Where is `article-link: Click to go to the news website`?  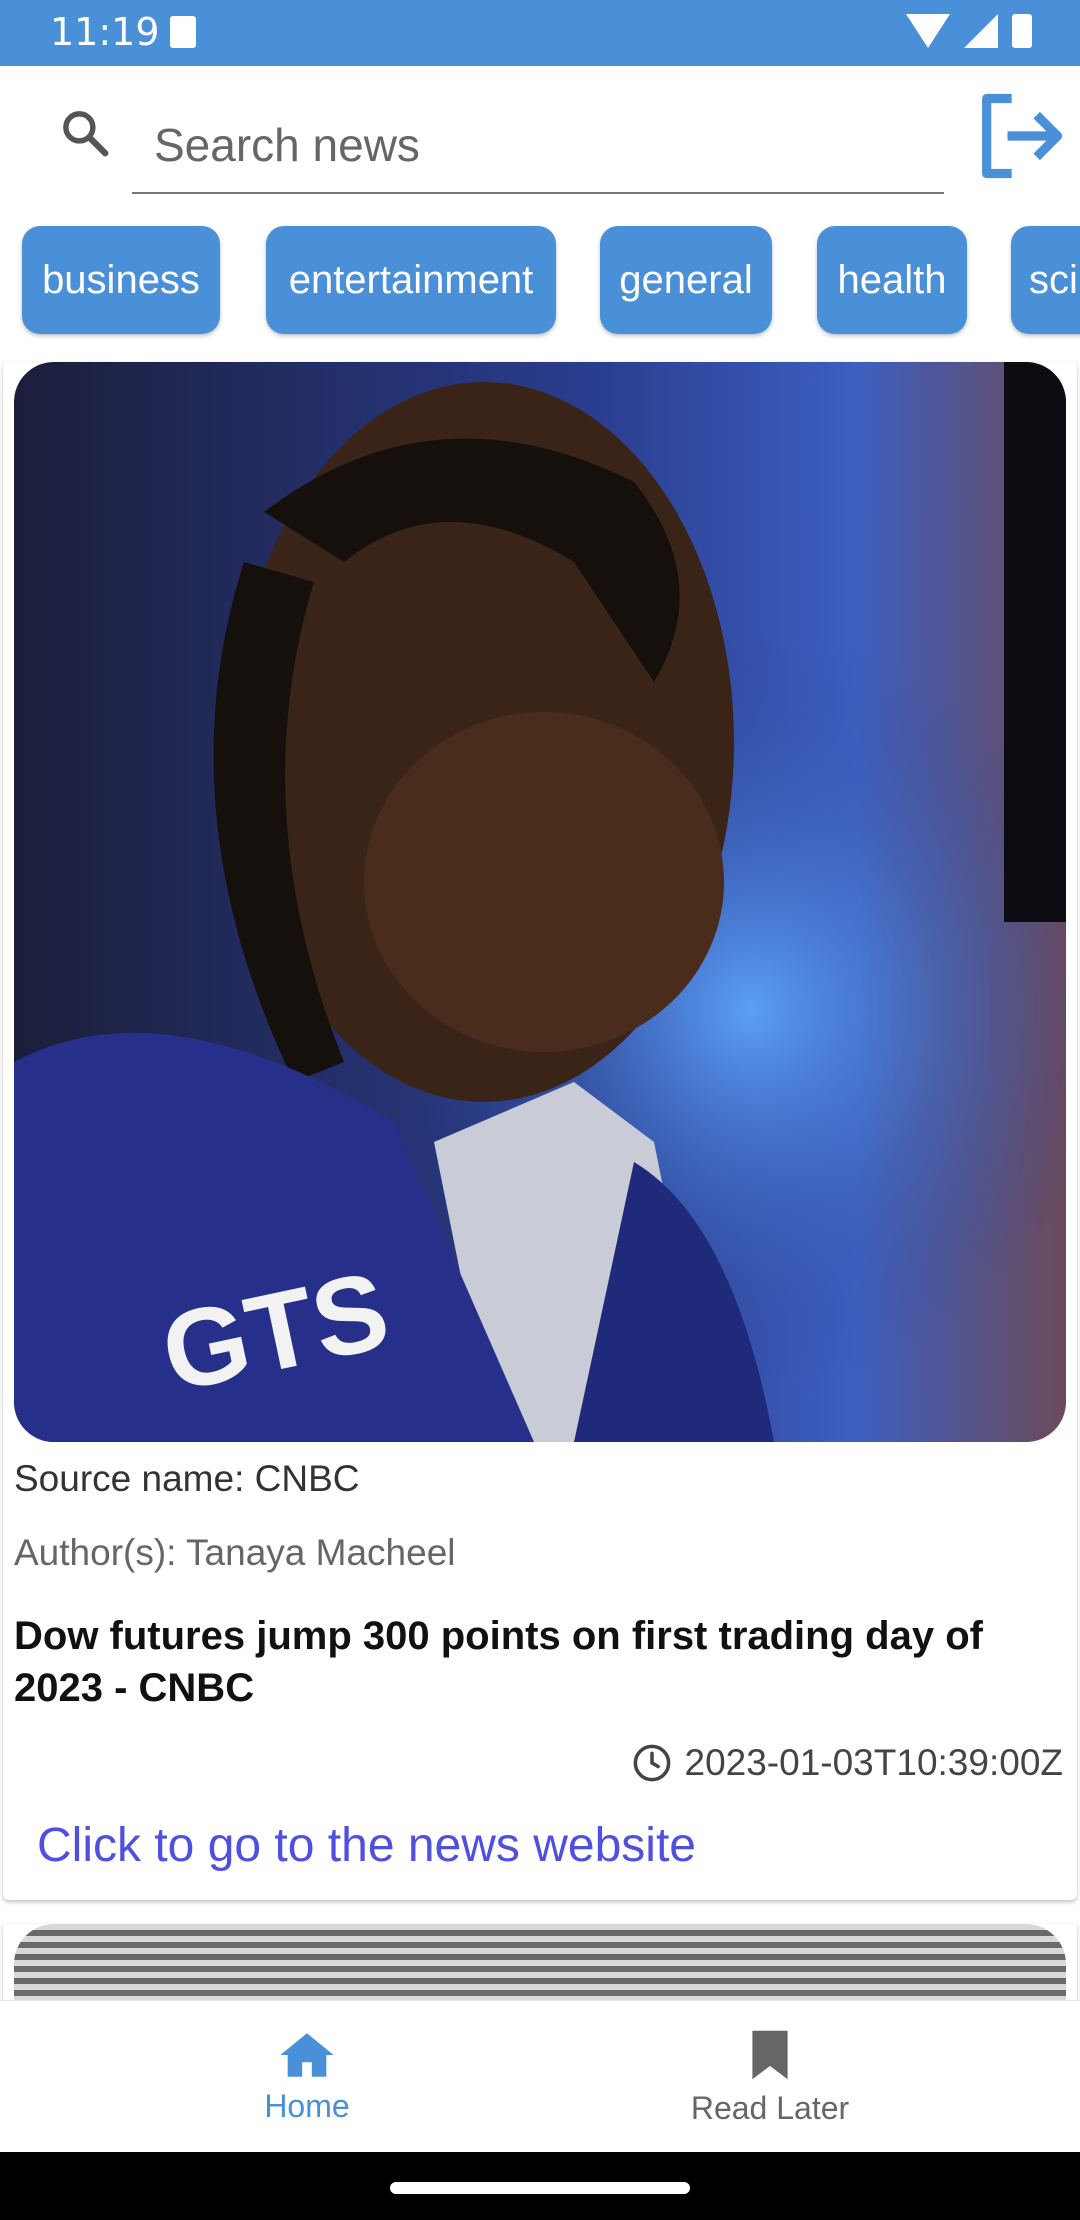 article-link: Click to go to the news website is located at coordinates (366, 1845).